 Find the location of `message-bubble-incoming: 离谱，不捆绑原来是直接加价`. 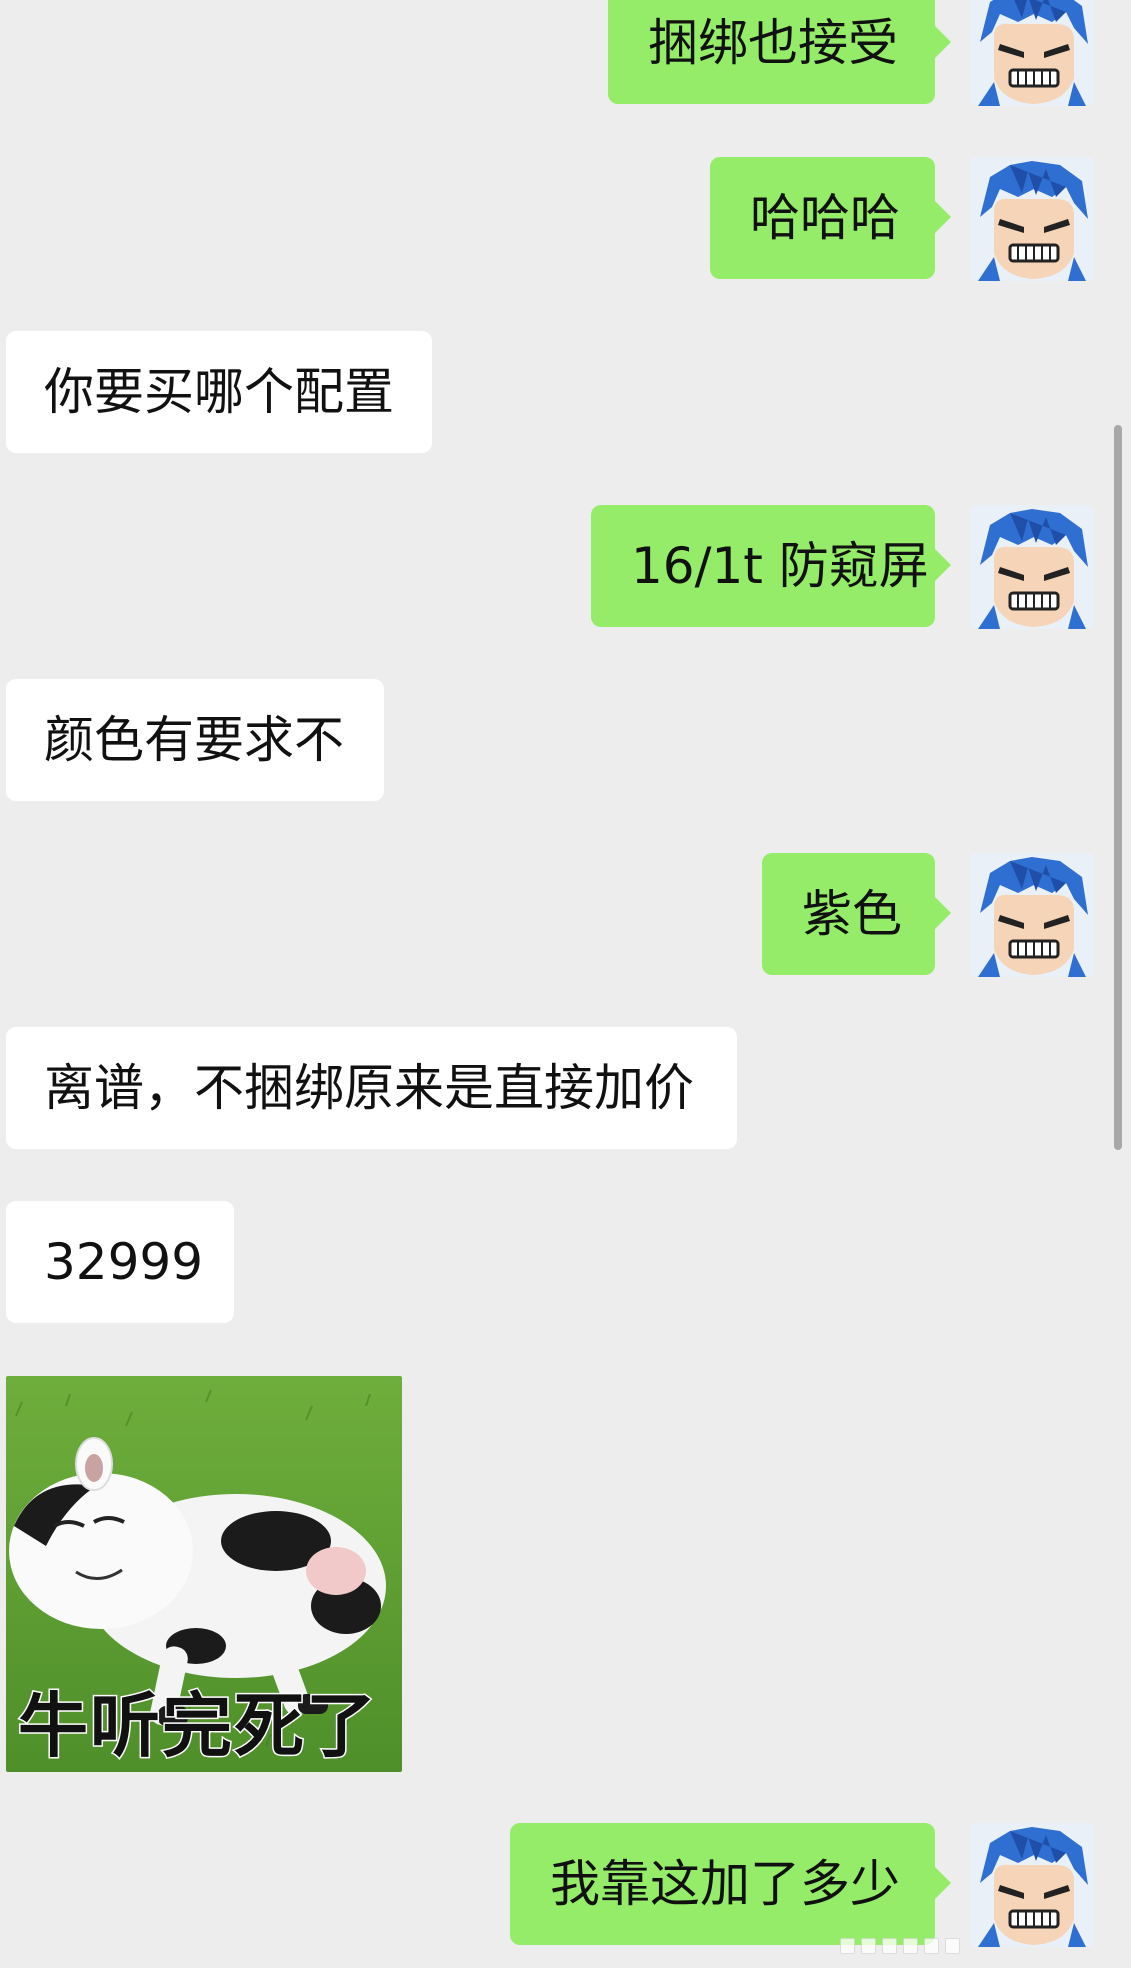

message-bubble-incoming: 离谱，不捆绑原来是直接加价 is located at coordinates (371, 1088).